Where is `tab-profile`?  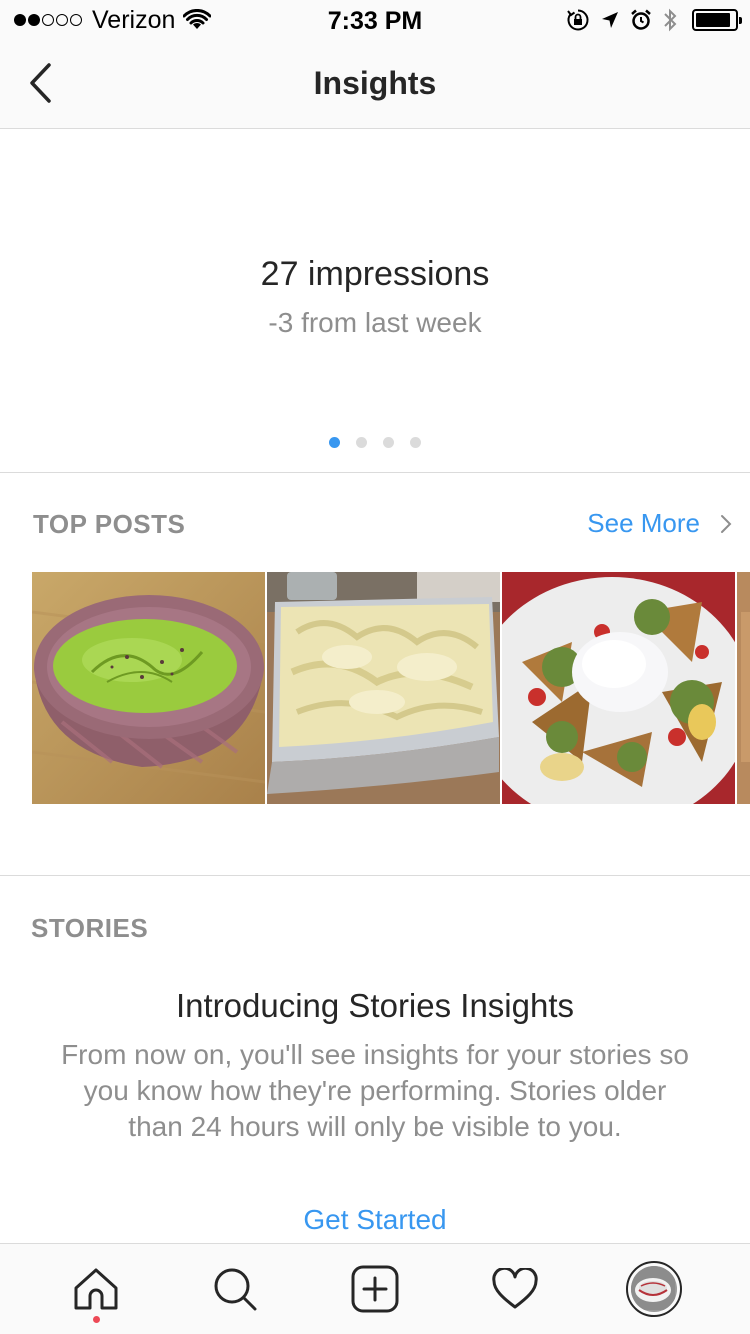
tab-profile is located at coordinates (654, 1289).